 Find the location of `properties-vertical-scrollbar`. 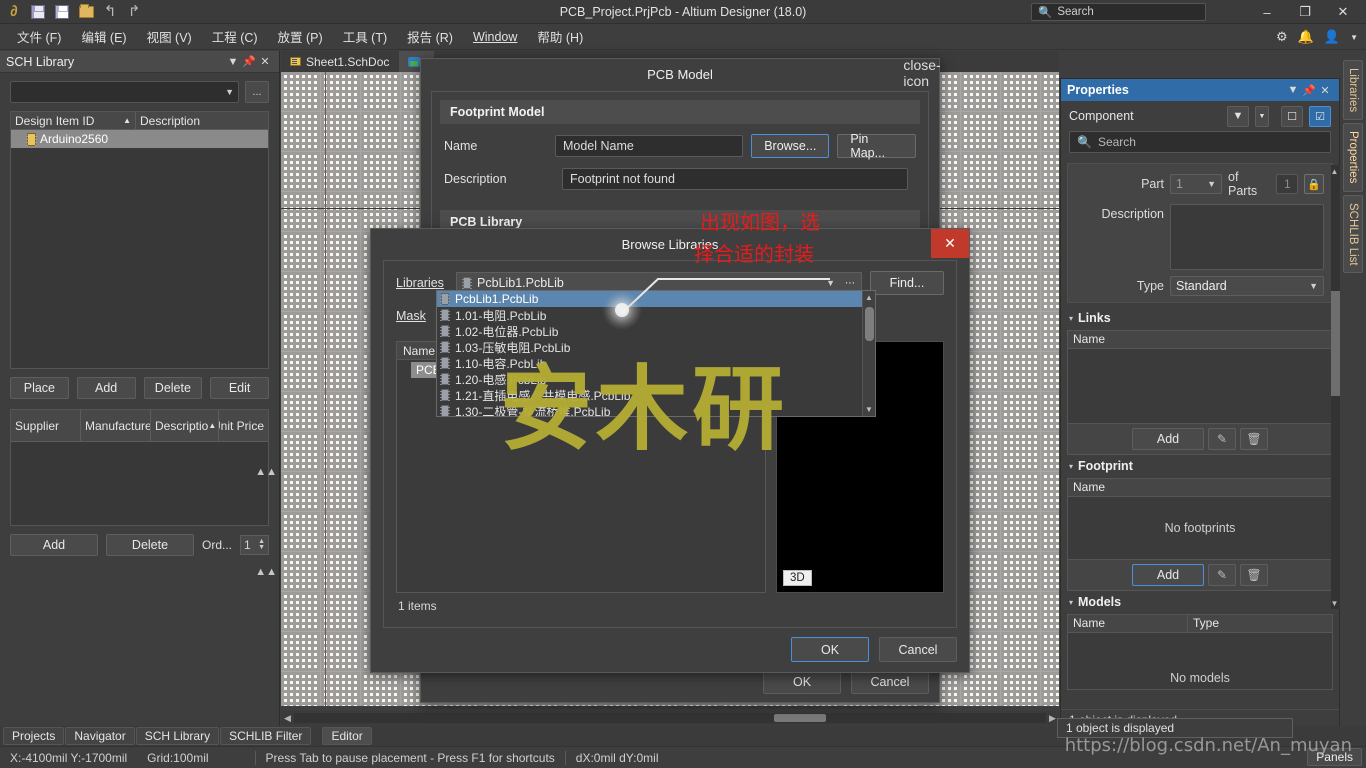

properties-vertical-scrollbar is located at coordinates (1335, 387).